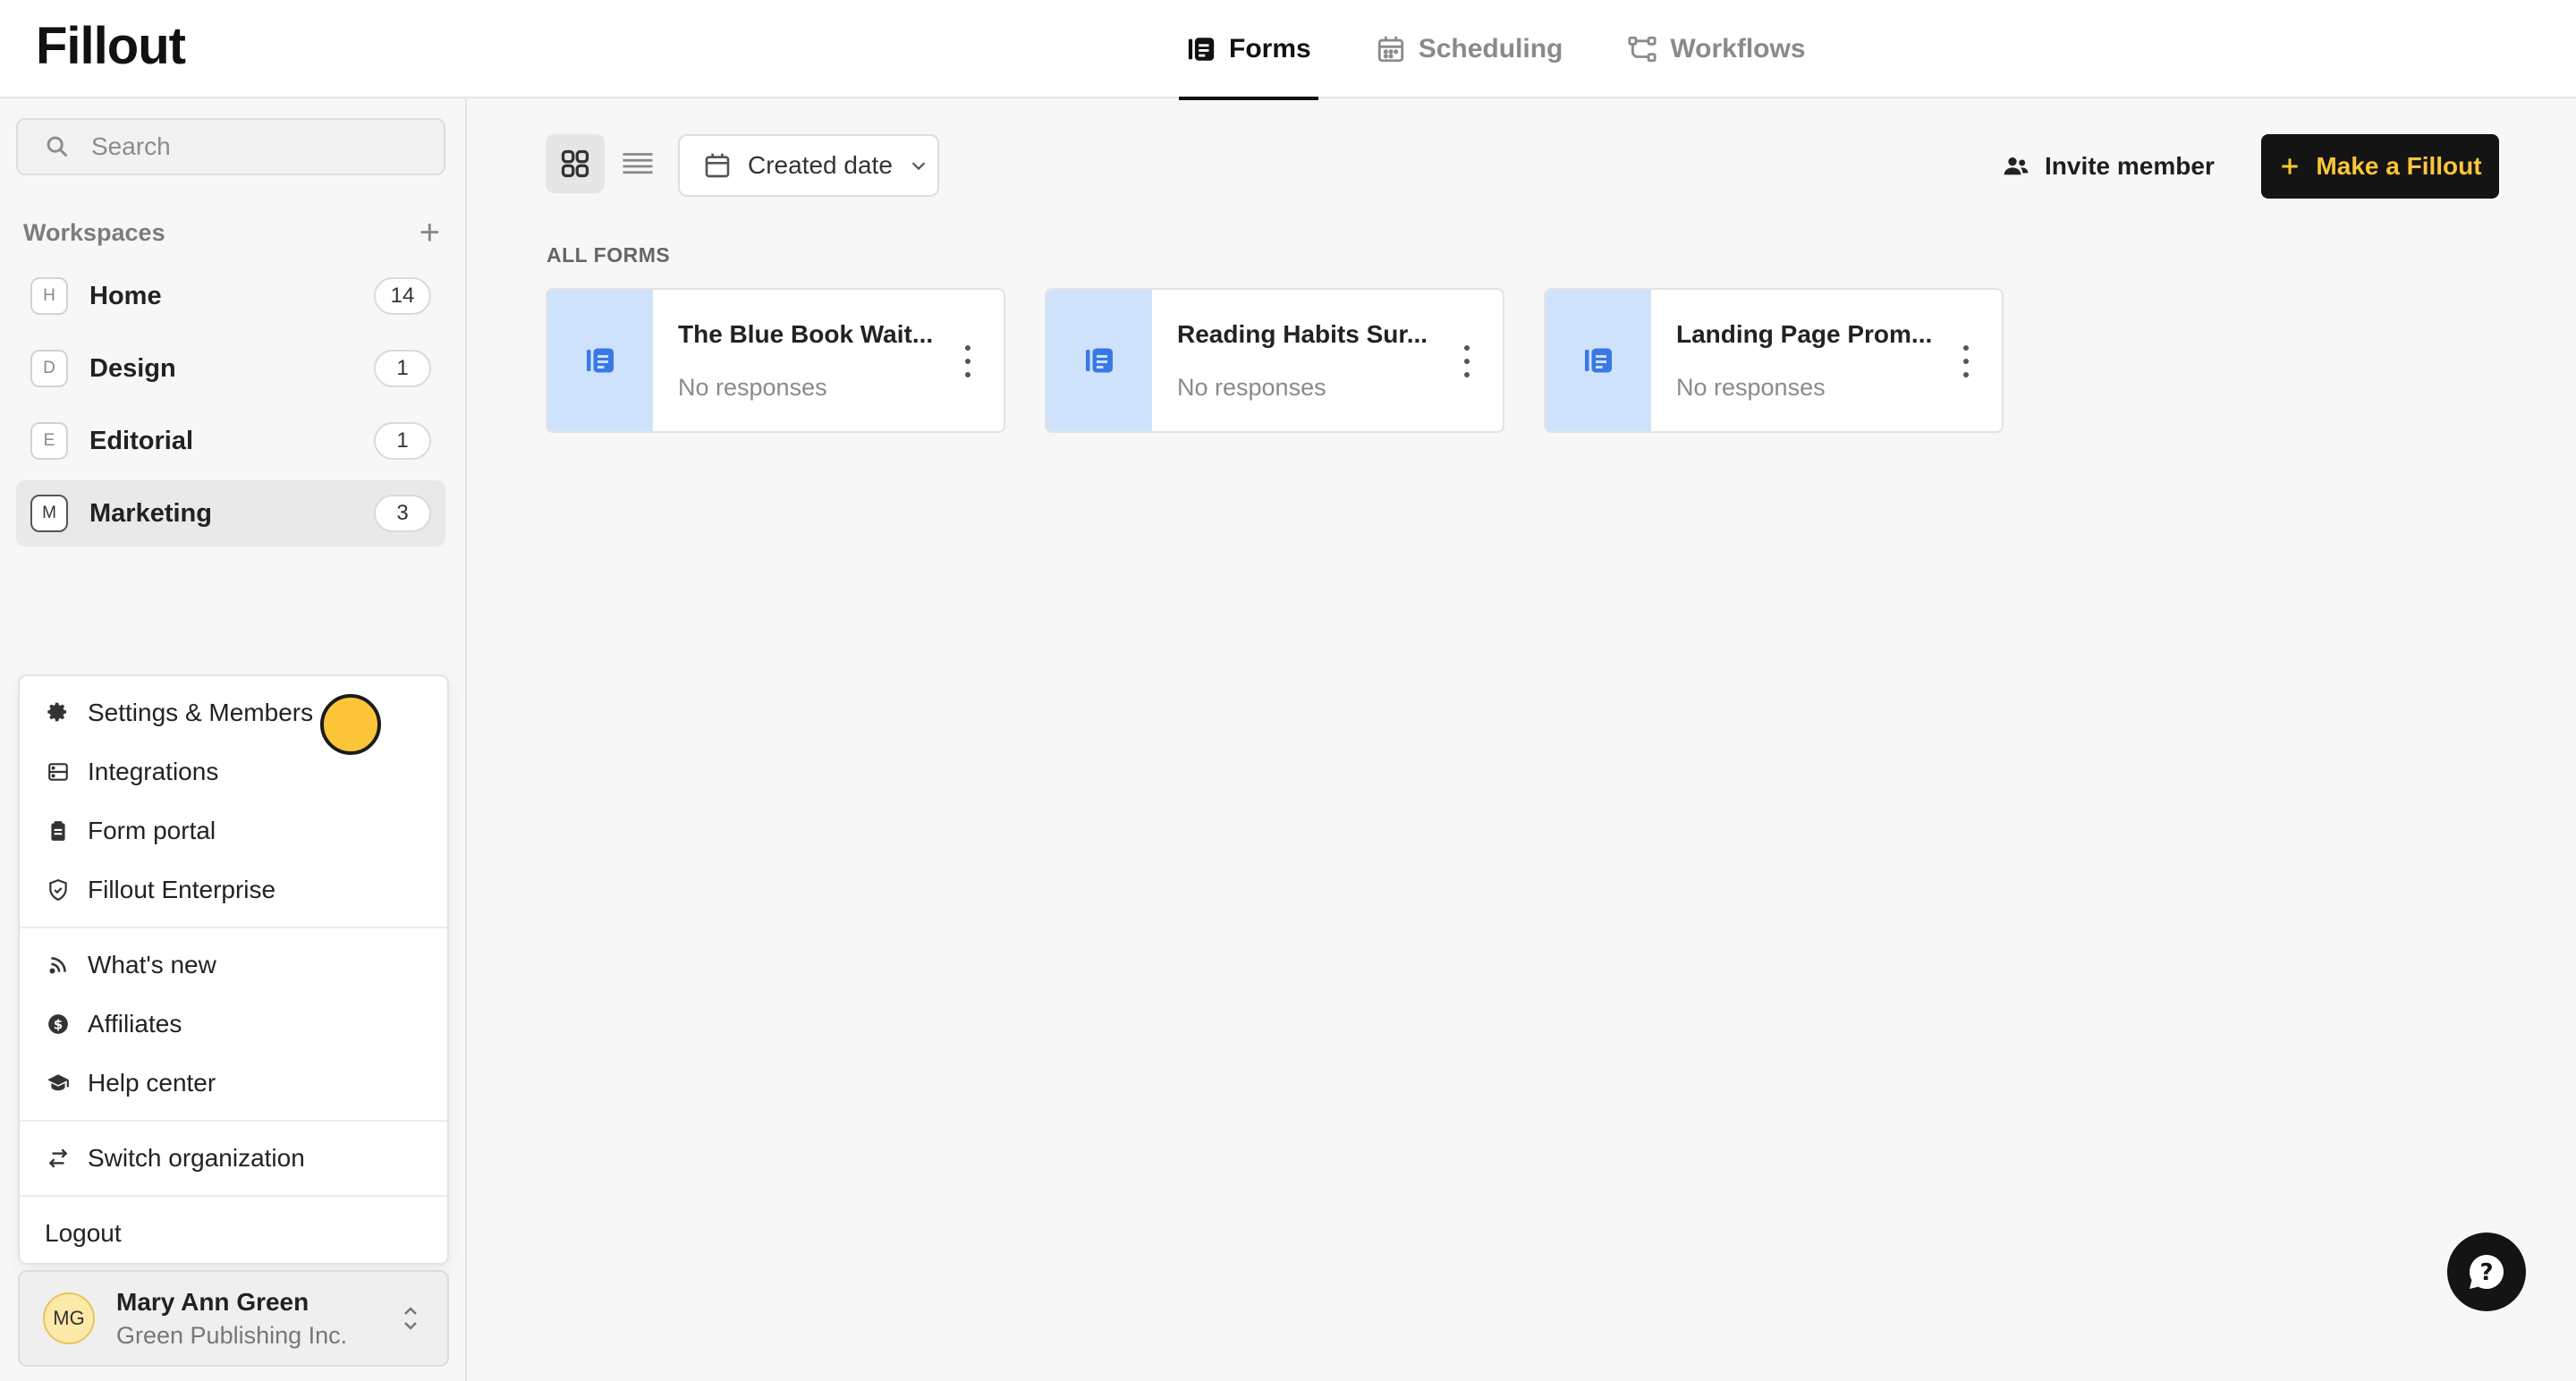 This screenshot has width=2576, height=1381. I want to click on menu-item-label: What's new, so click(152, 965).